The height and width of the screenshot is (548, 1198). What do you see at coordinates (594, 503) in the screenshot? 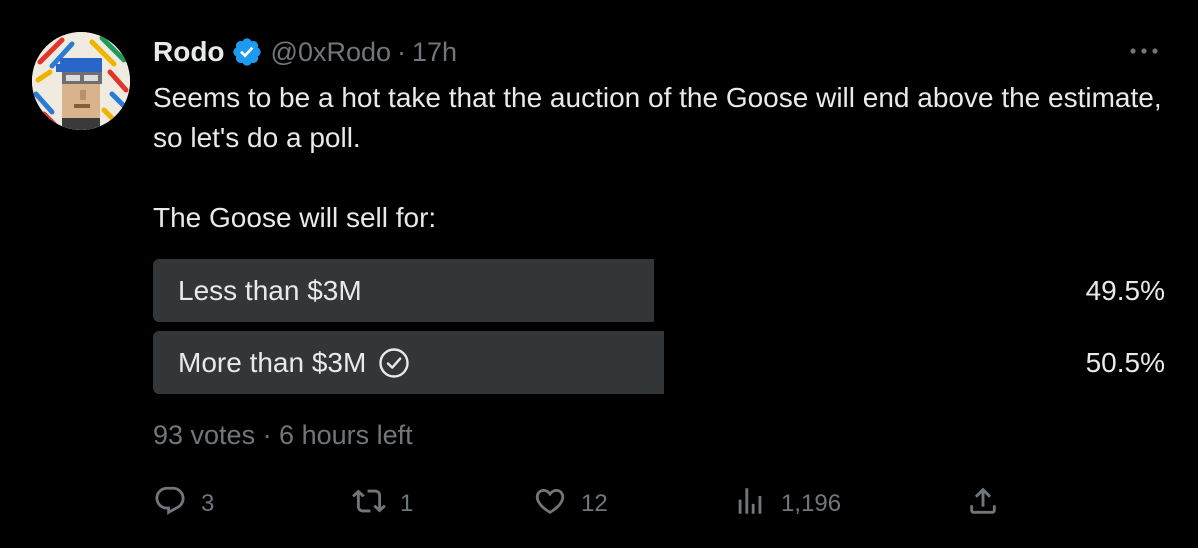
I see `like-count: 12` at bounding box center [594, 503].